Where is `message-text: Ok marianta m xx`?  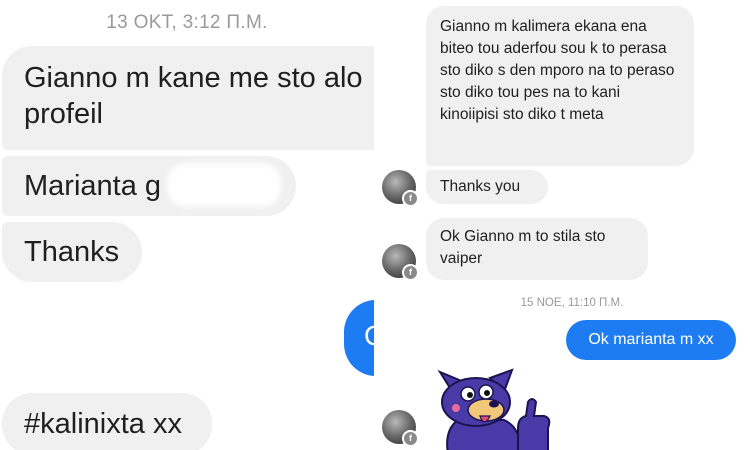
message-text: Ok marianta m xx is located at coordinates (651, 339).